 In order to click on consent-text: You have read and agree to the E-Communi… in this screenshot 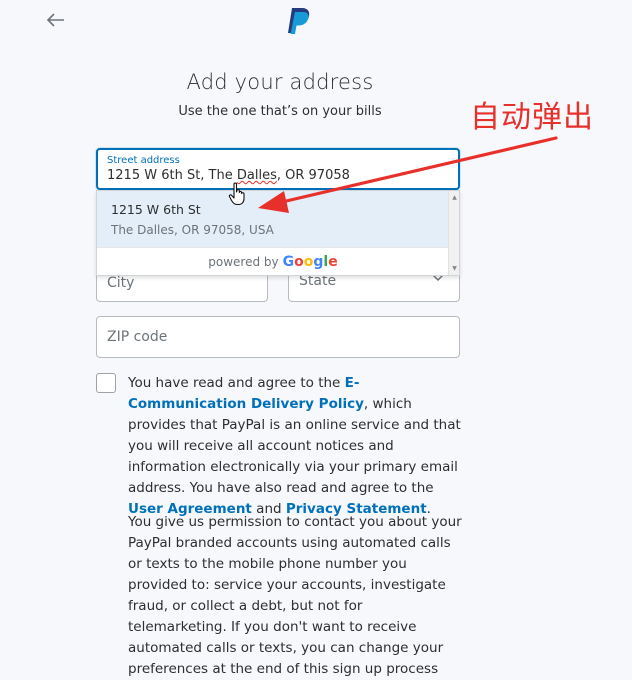, I will do `click(294, 446)`.